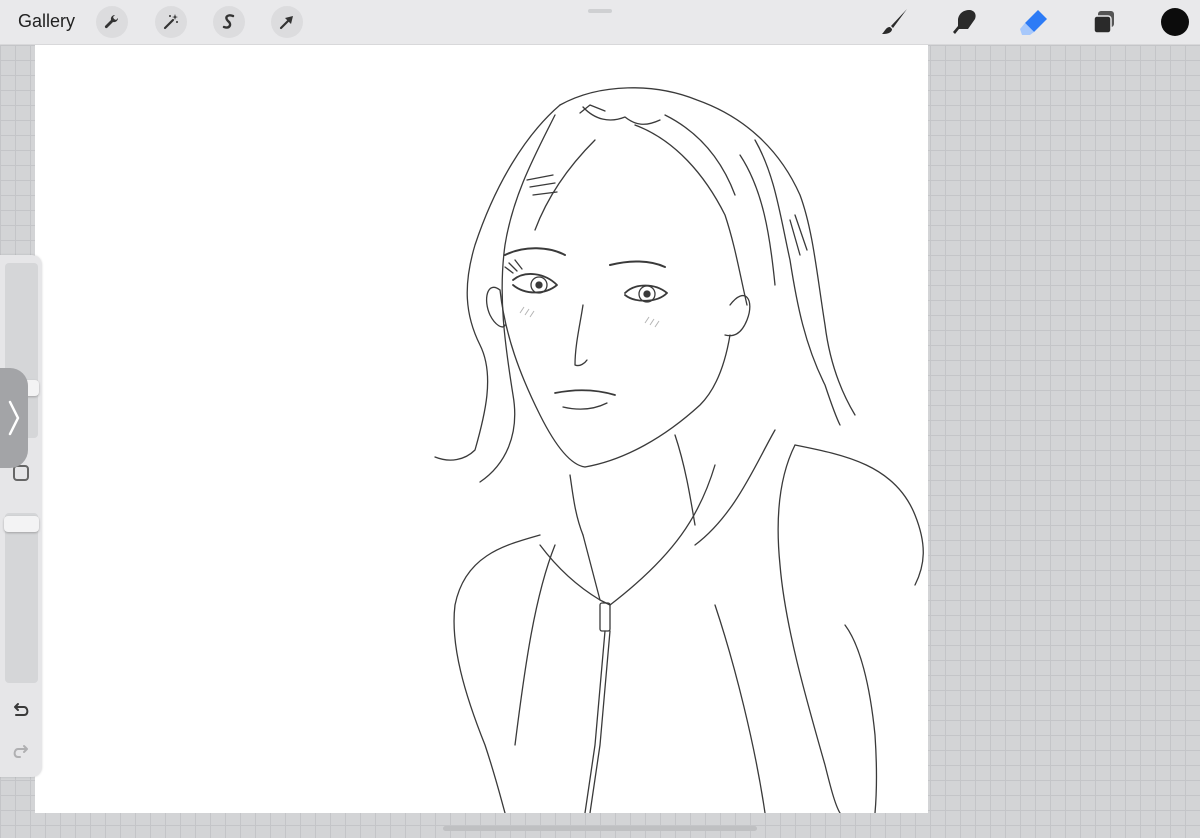 This screenshot has height=838, width=1200. I want to click on selection-s-icon, so click(228, 21).